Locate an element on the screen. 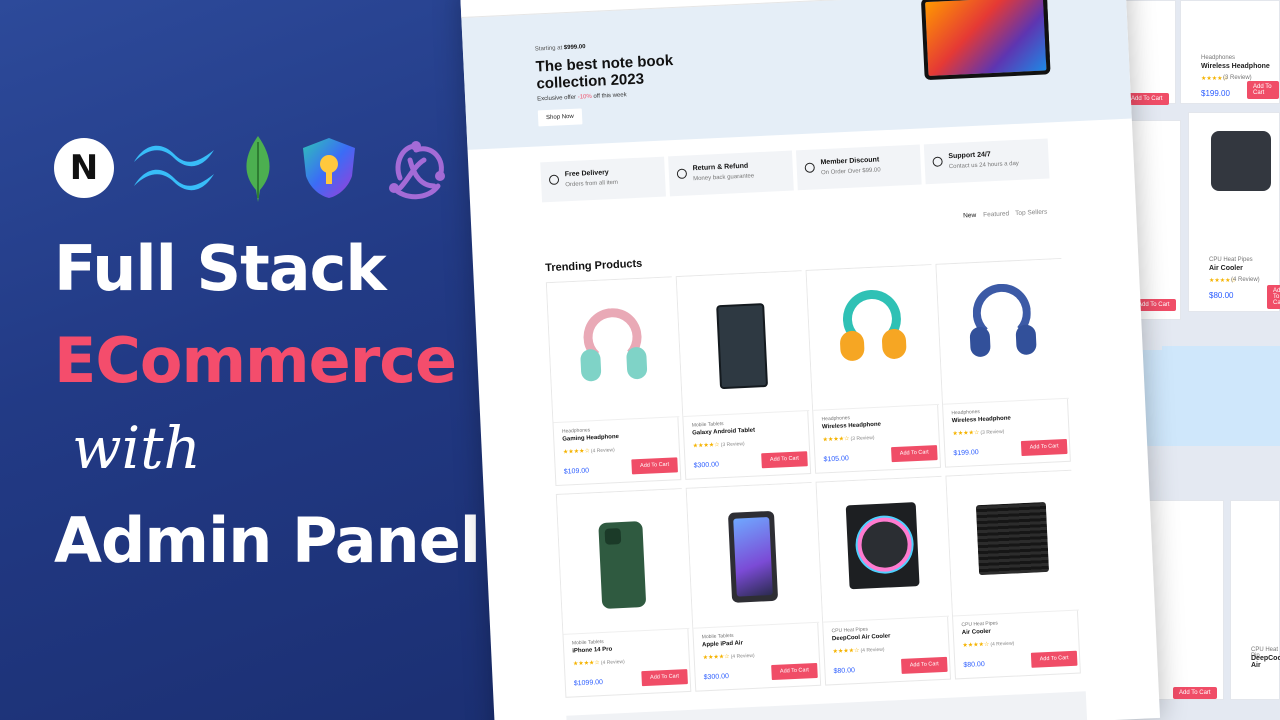 The height and width of the screenshot is (720, 1280). product-name: iPhone 14 Pro is located at coordinates (592, 650).